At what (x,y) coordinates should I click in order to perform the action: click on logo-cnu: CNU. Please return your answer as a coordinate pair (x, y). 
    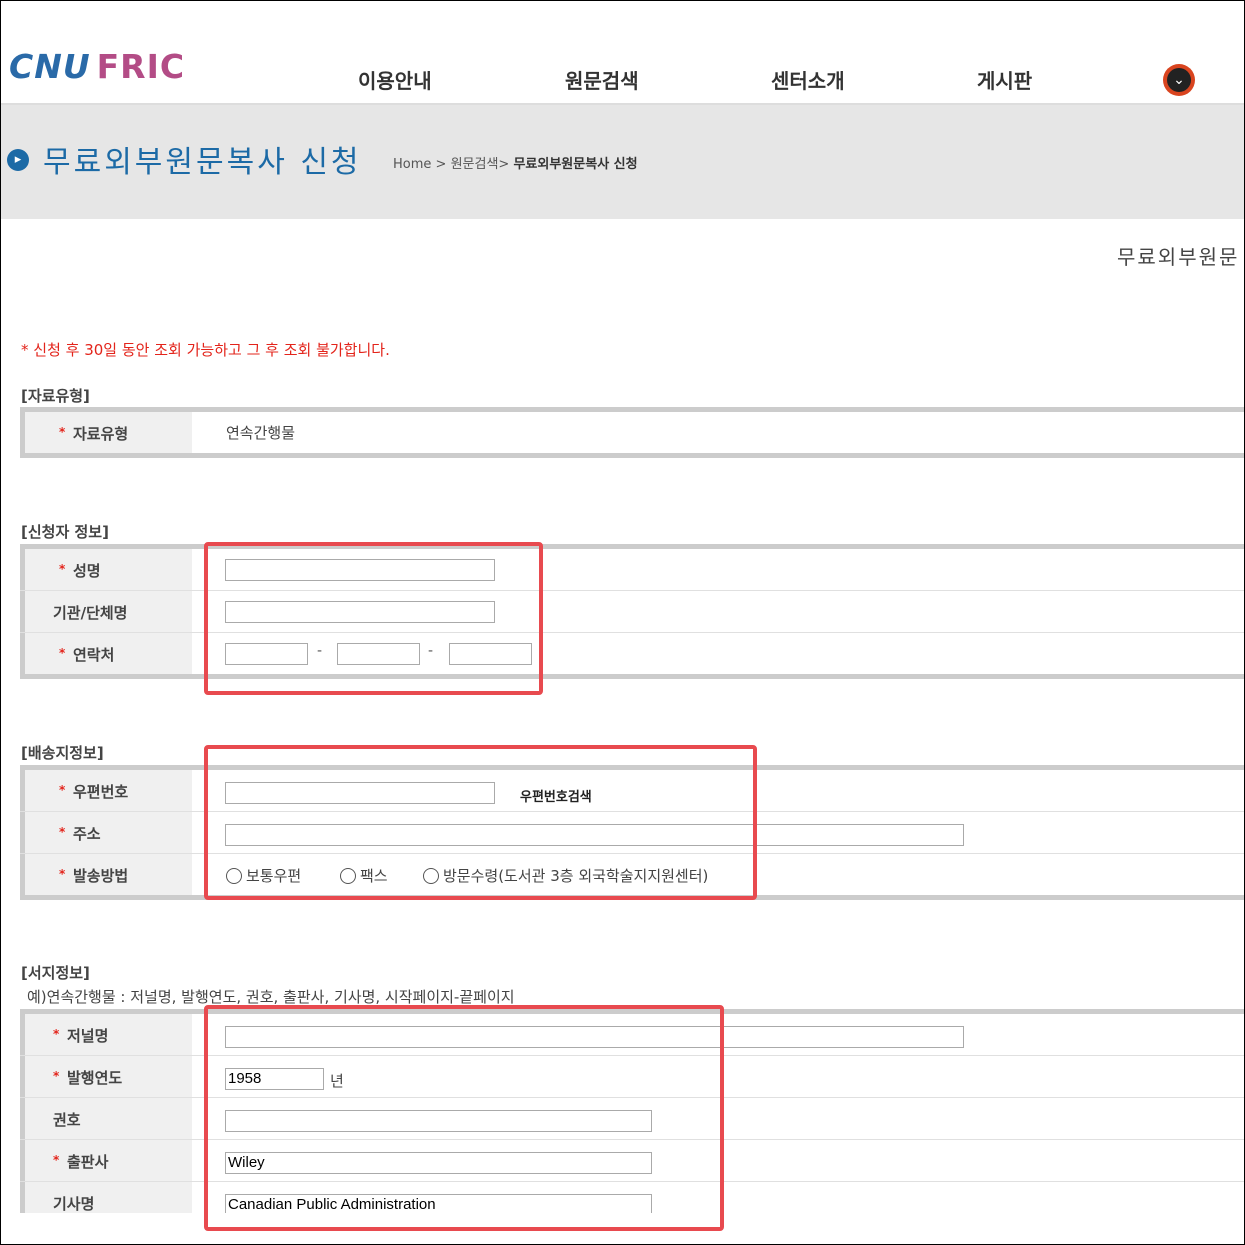
    Looking at the image, I should click on (50, 66).